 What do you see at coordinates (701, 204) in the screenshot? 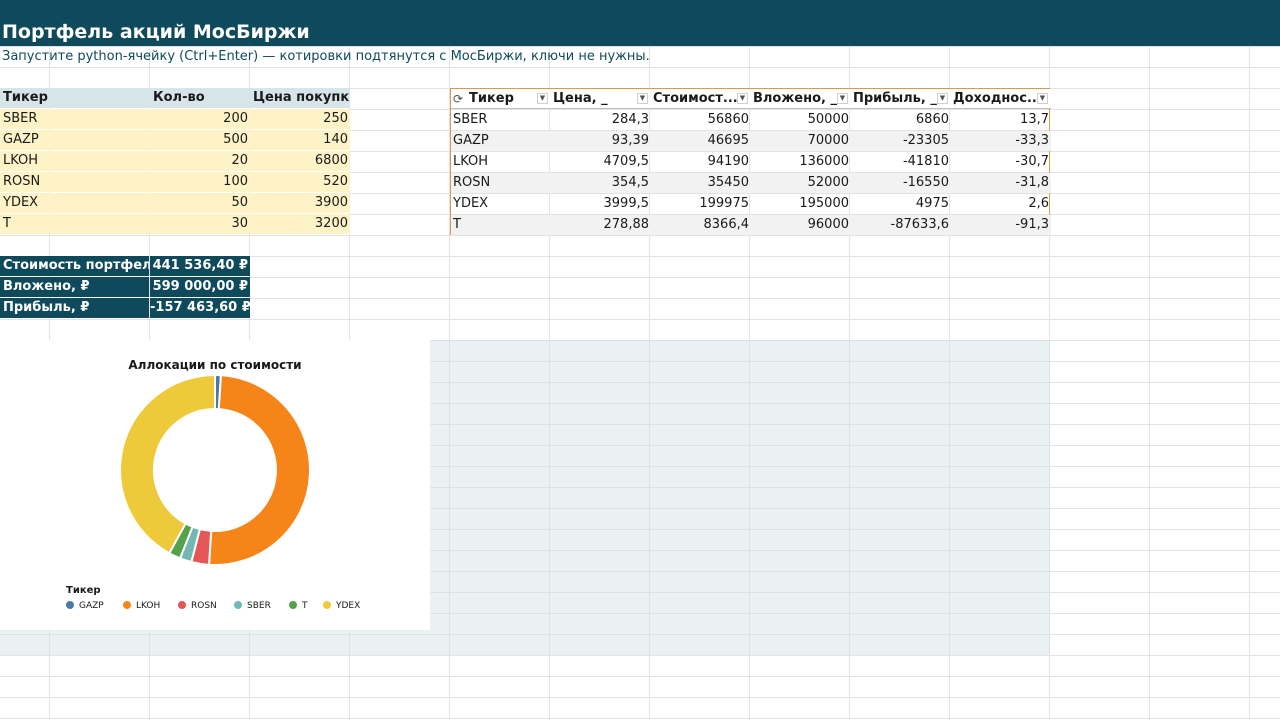
I see `results-value-cell: 199975` at bounding box center [701, 204].